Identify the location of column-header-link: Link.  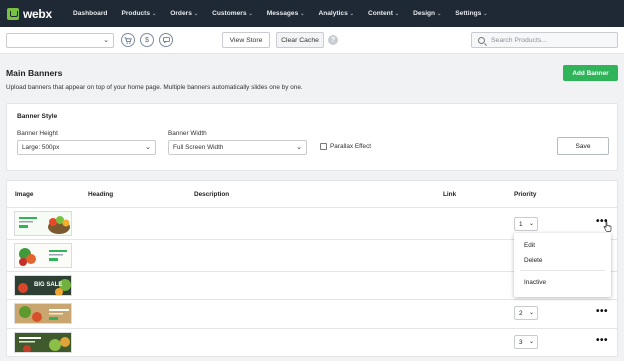
(450, 194).